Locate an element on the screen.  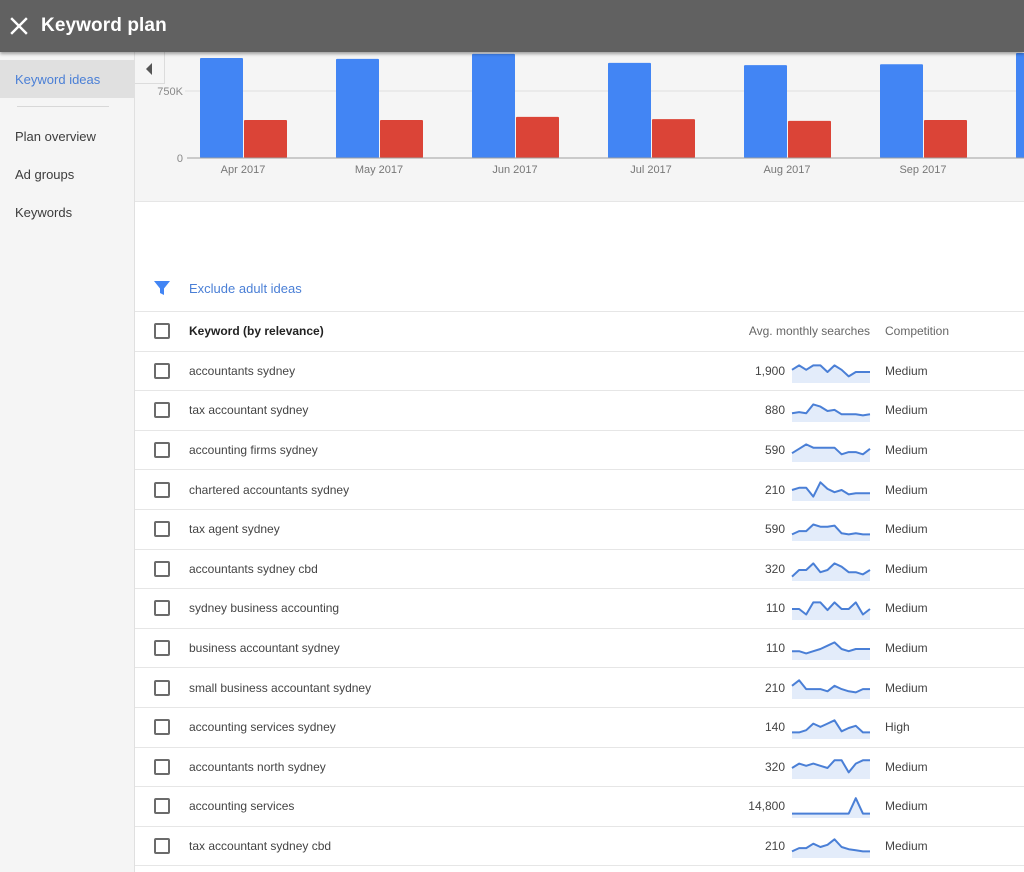
sidebar-item-keywords: Keywords is located at coordinates (67, 212).